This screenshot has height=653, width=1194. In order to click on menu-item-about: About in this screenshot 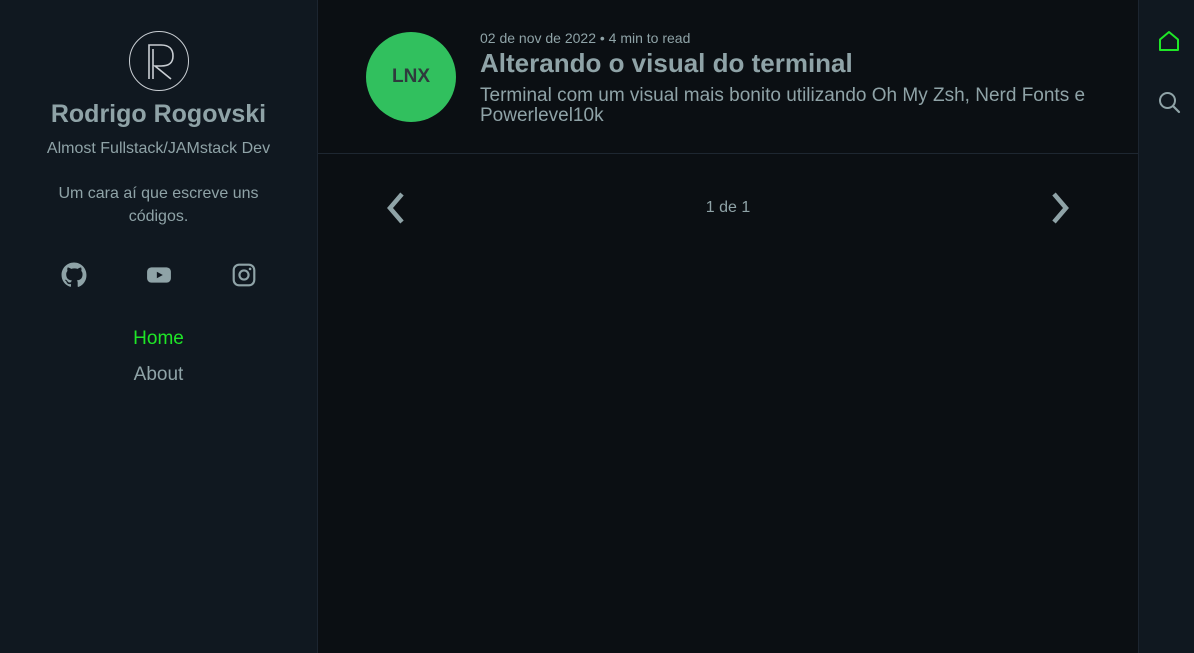, I will do `click(158, 375)`.